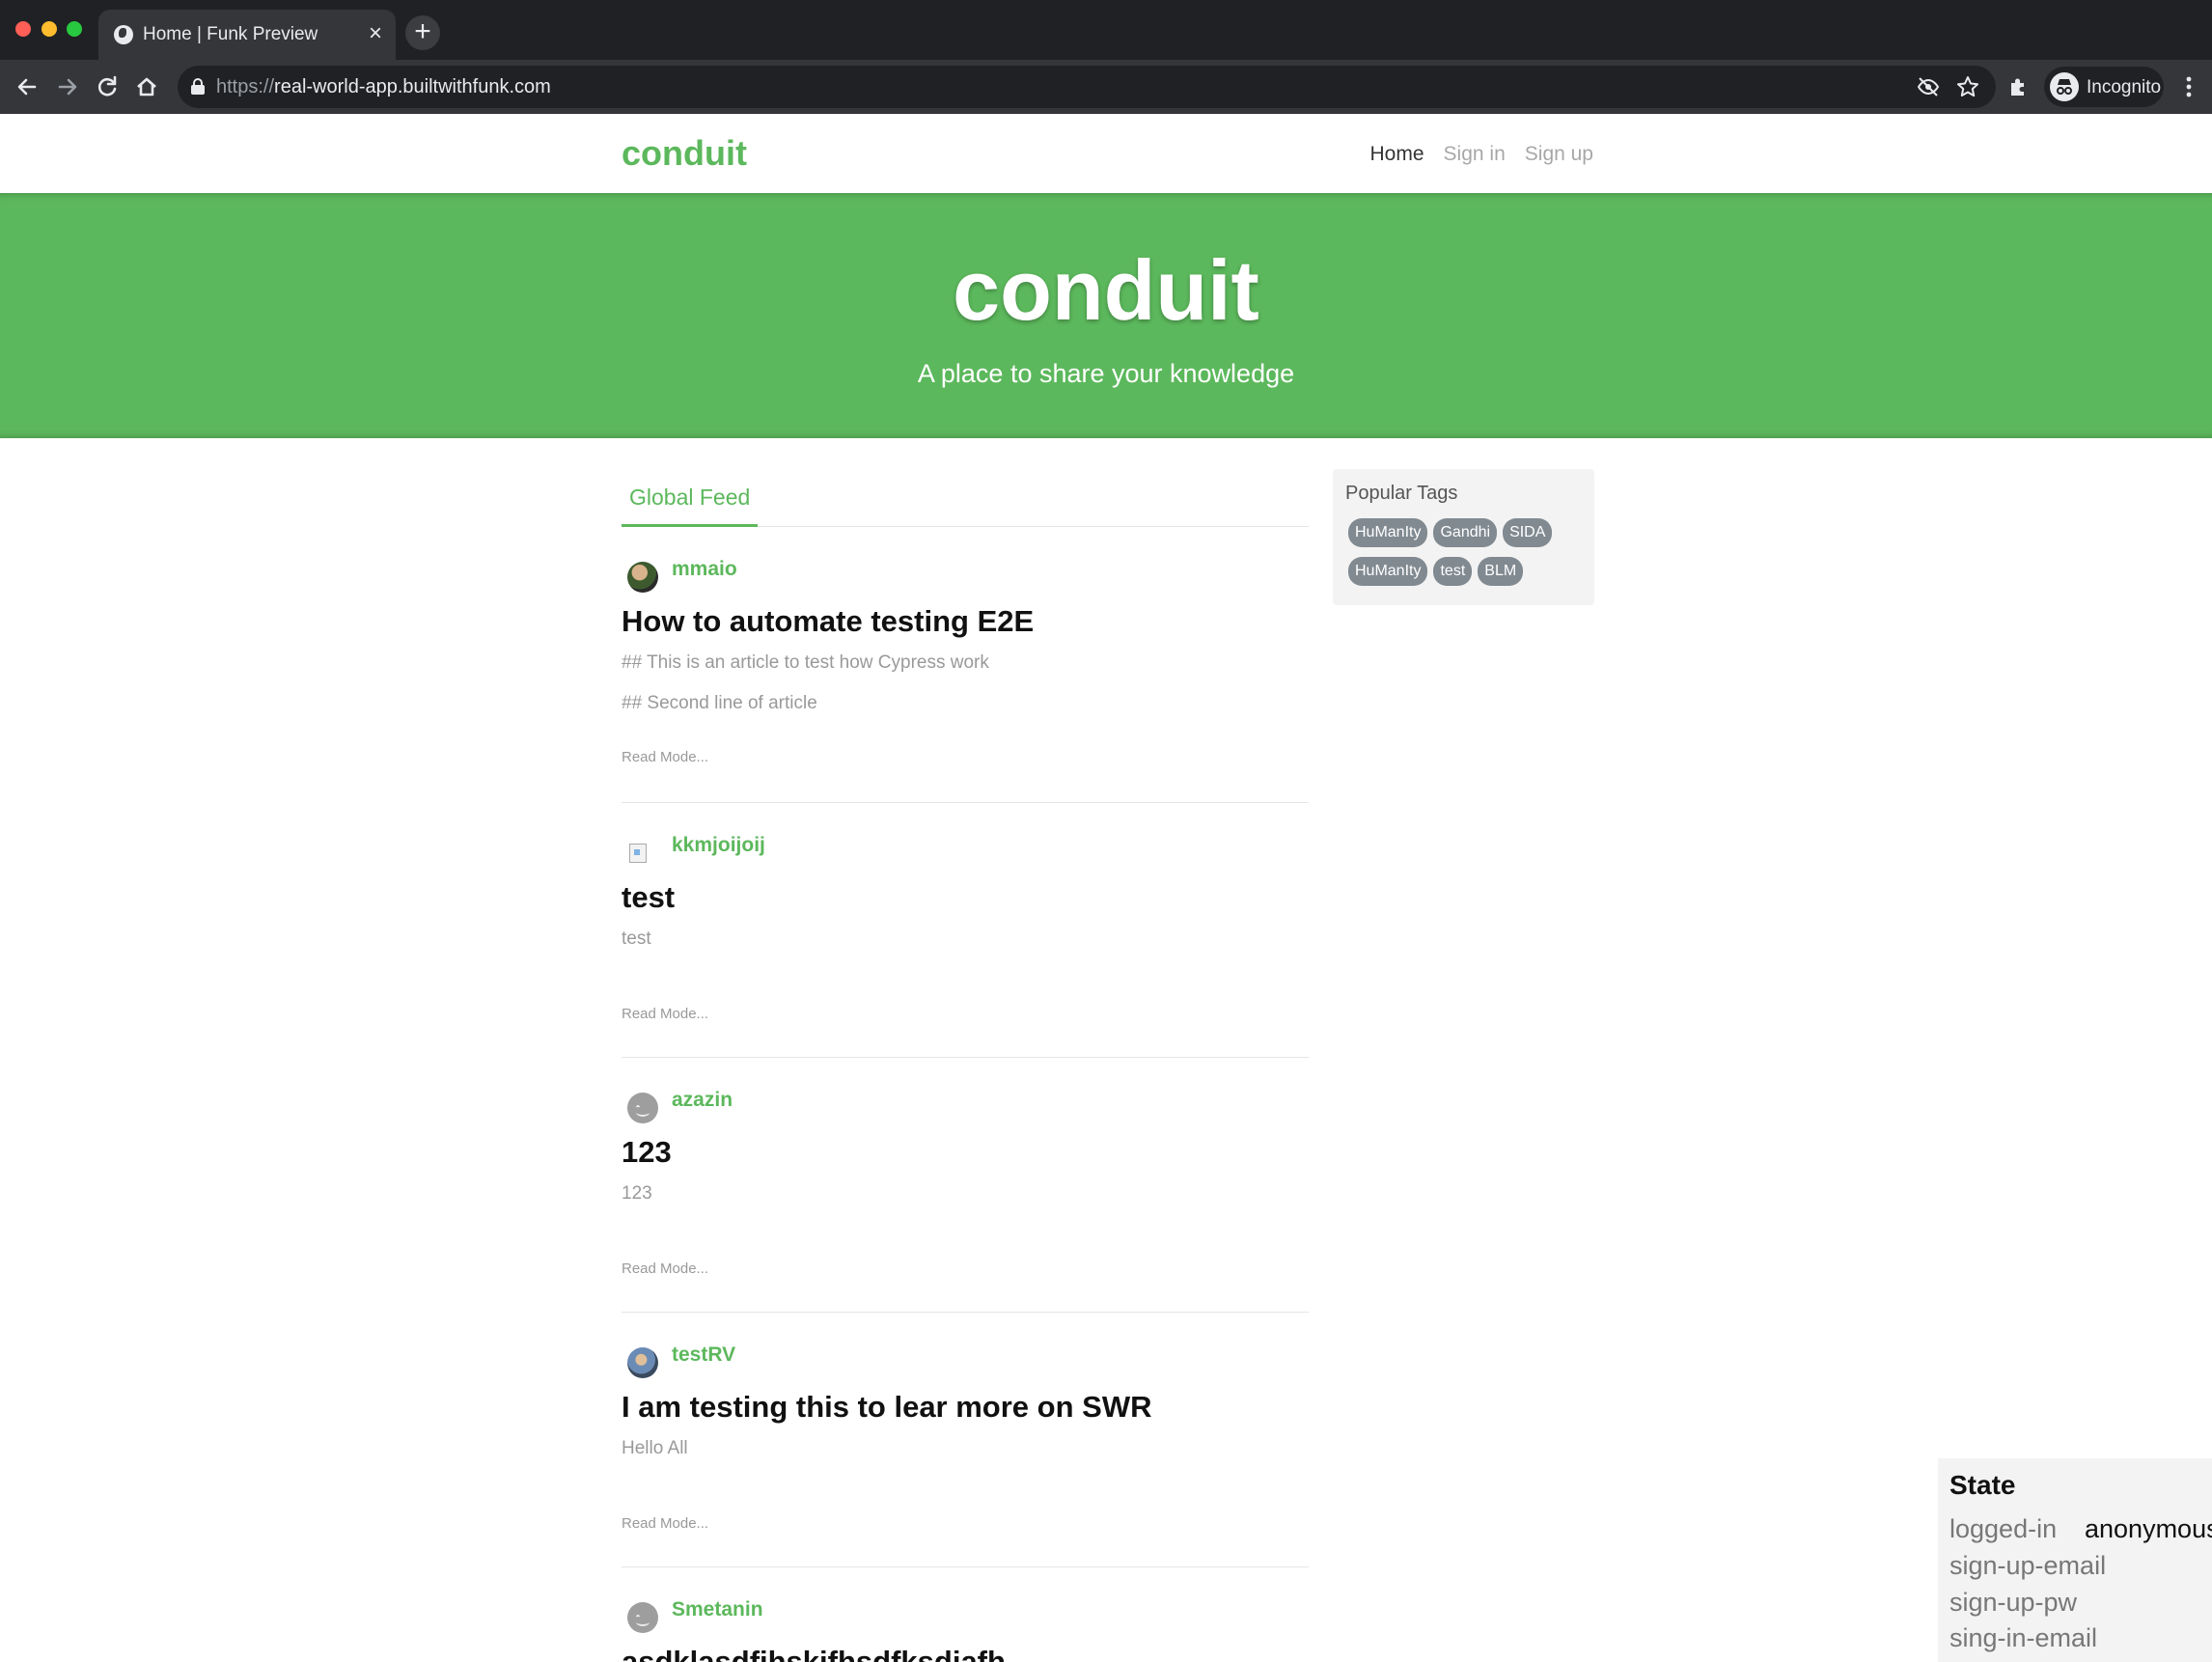  What do you see at coordinates (74, 29) in the screenshot?
I see `zoom-window-button` at bounding box center [74, 29].